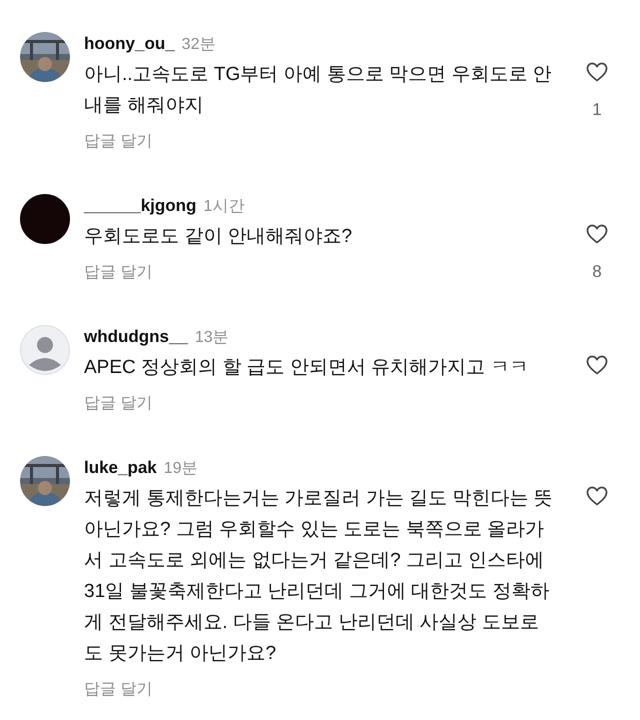 The width and height of the screenshot is (640, 720). What do you see at coordinates (199, 45) in the screenshot?
I see `comment-time: 32분` at bounding box center [199, 45].